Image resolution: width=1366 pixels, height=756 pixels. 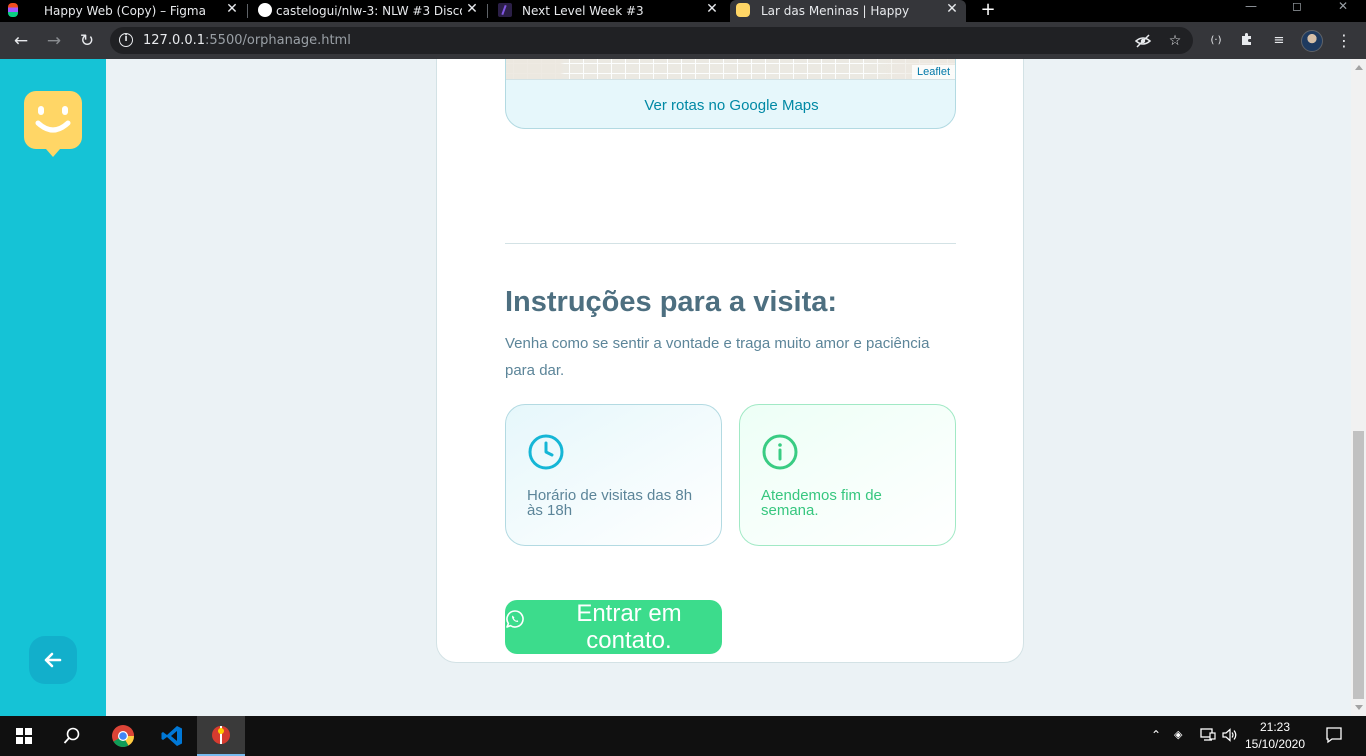 I want to click on map-container: Leaflet Ver rotas no Google Maps, so click(x=730, y=94).